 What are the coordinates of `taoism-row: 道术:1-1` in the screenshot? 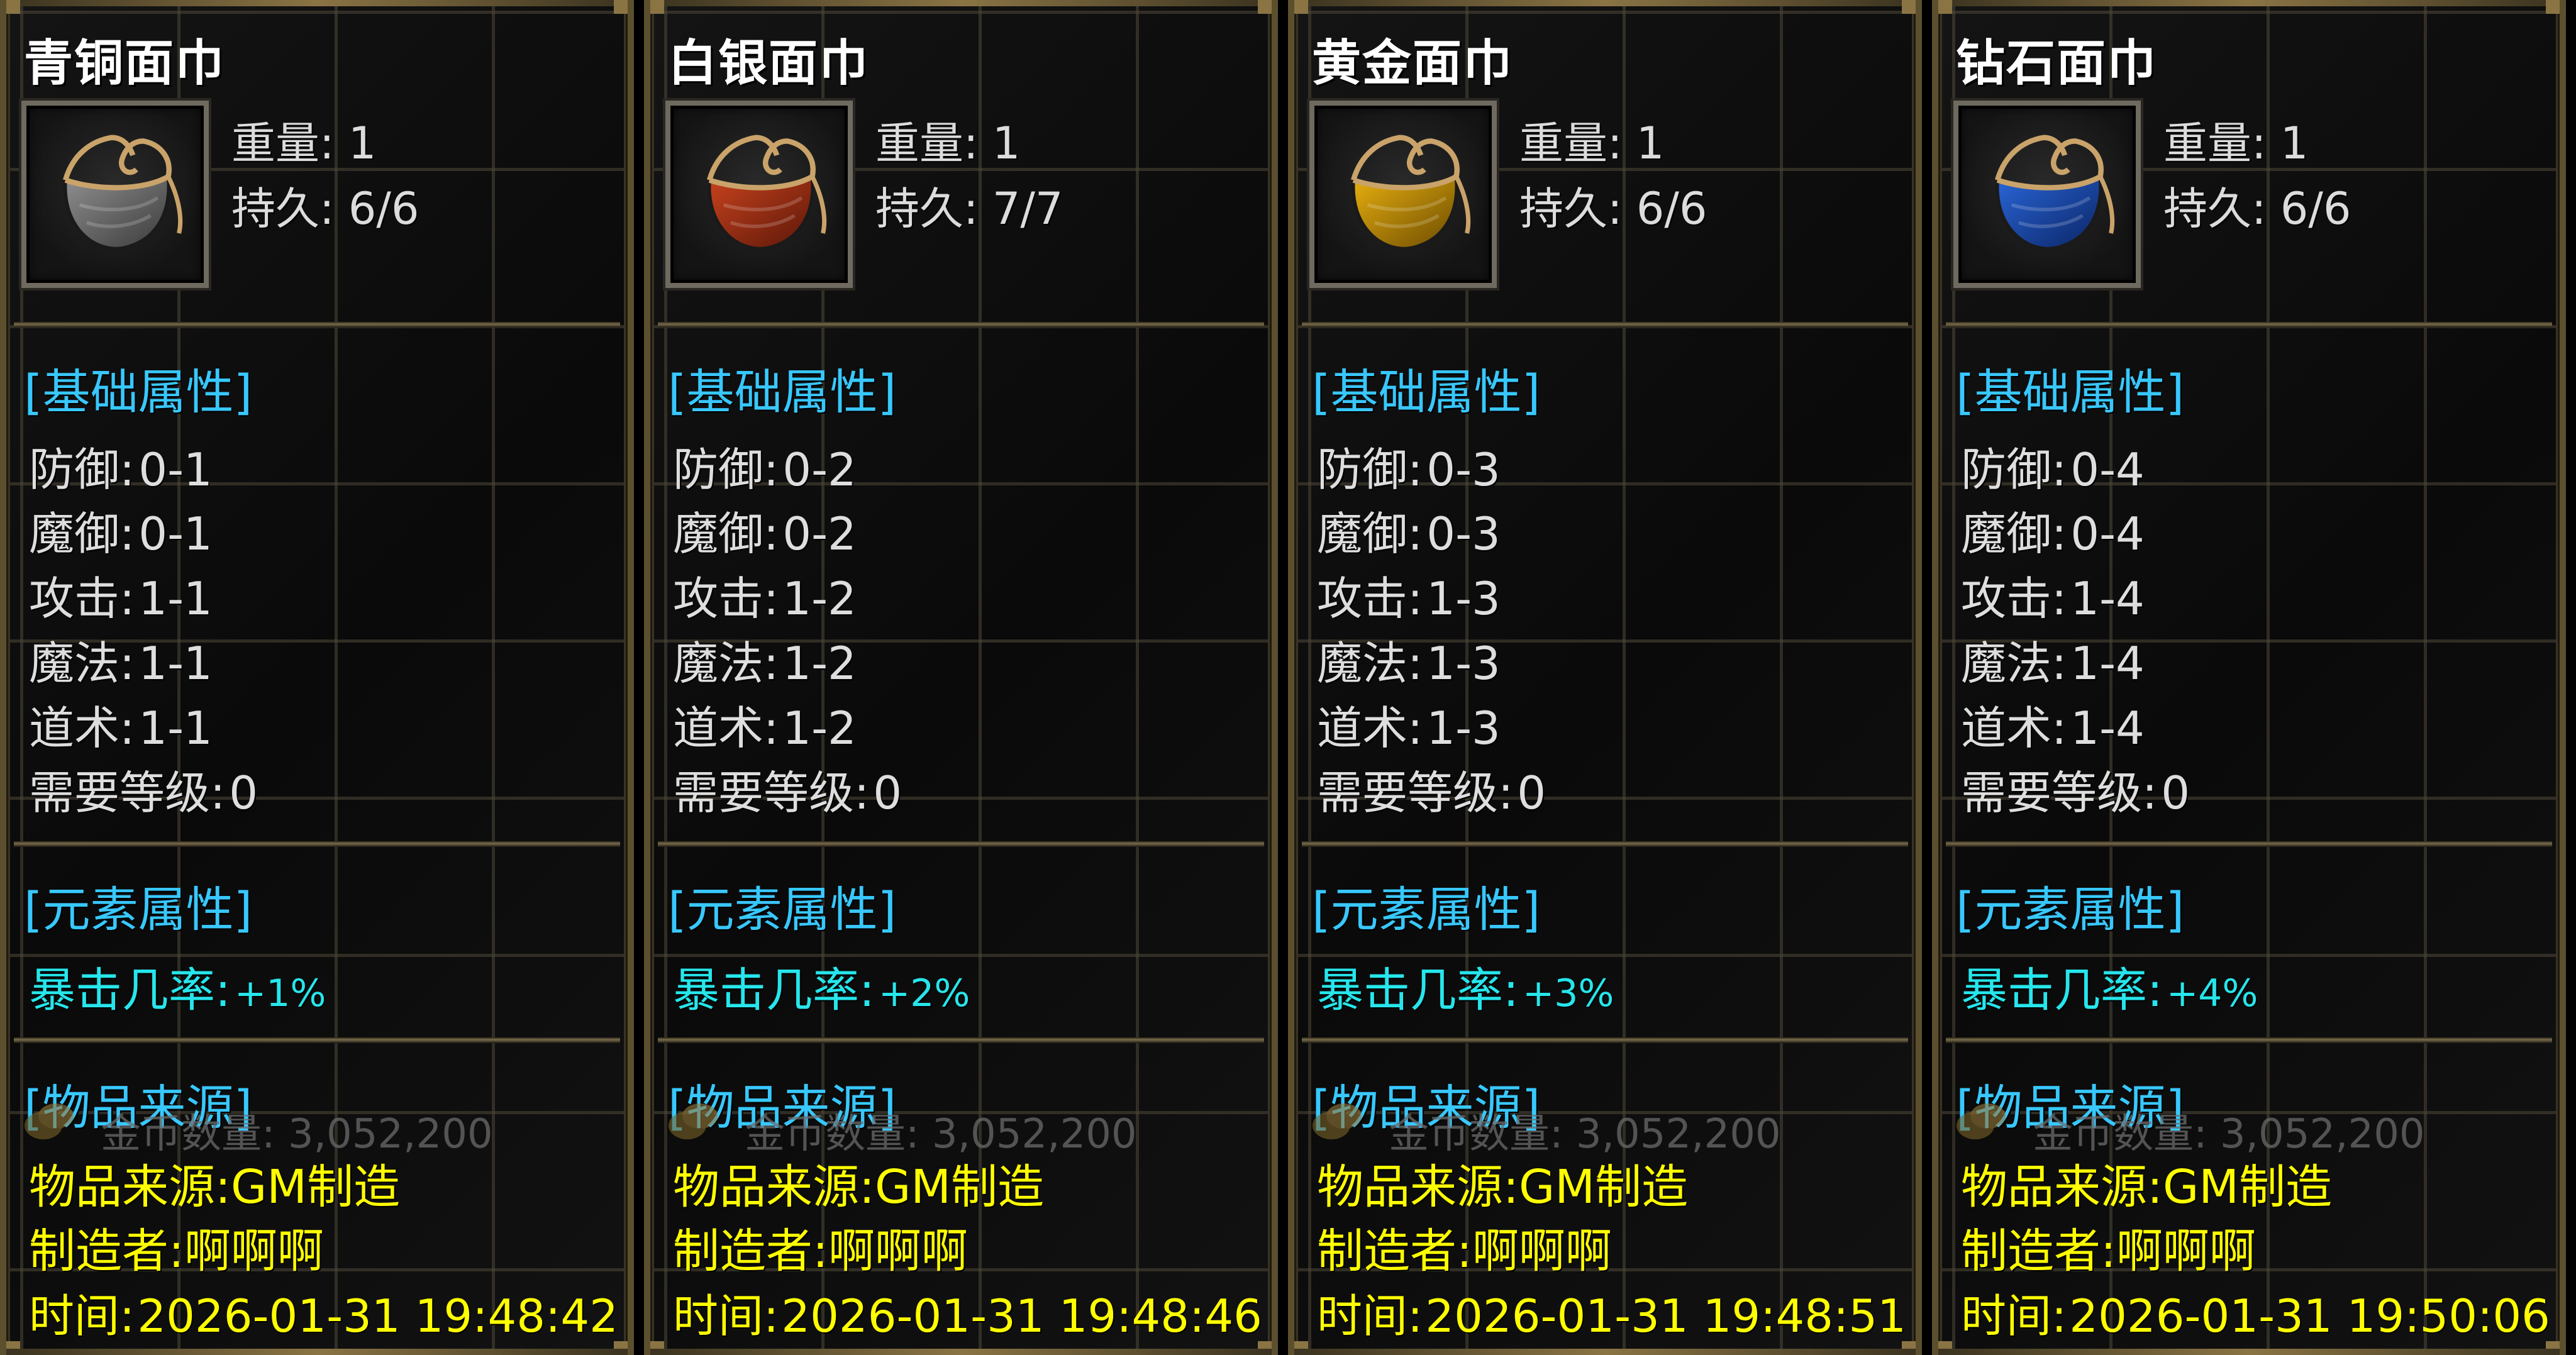 It's located at (121, 724).